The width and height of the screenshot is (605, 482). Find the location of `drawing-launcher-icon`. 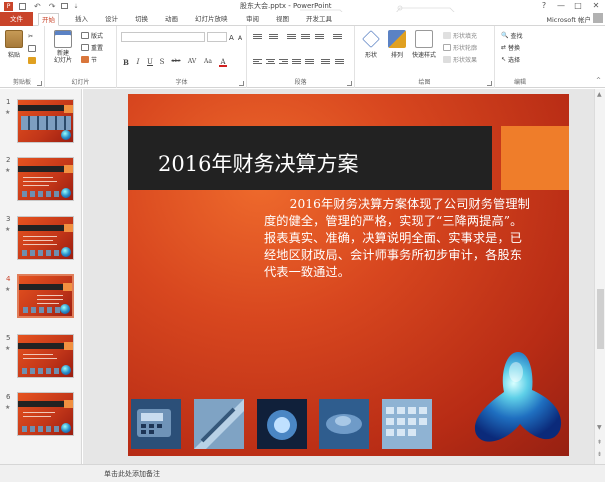

drawing-launcher-icon is located at coordinates (489, 83).